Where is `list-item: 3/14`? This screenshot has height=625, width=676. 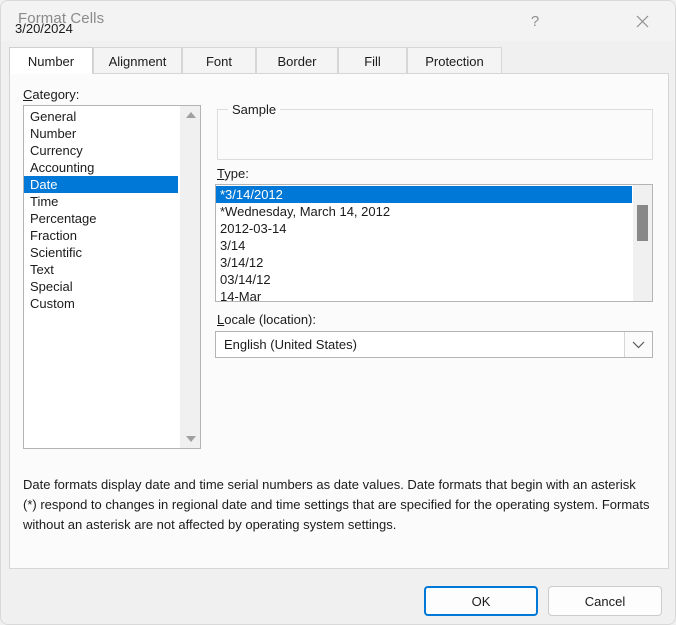
list-item: 3/14 is located at coordinates (424, 245).